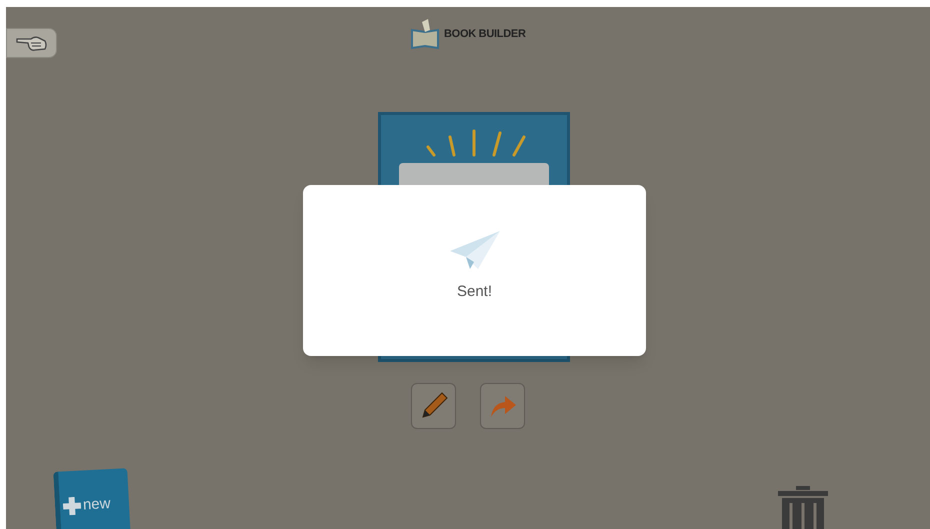 Image resolution: width=930 pixels, height=529 pixels. What do you see at coordinates (425, 34) in the screenshot?
I see `open-book-icon` at bounding box center [425, 34].